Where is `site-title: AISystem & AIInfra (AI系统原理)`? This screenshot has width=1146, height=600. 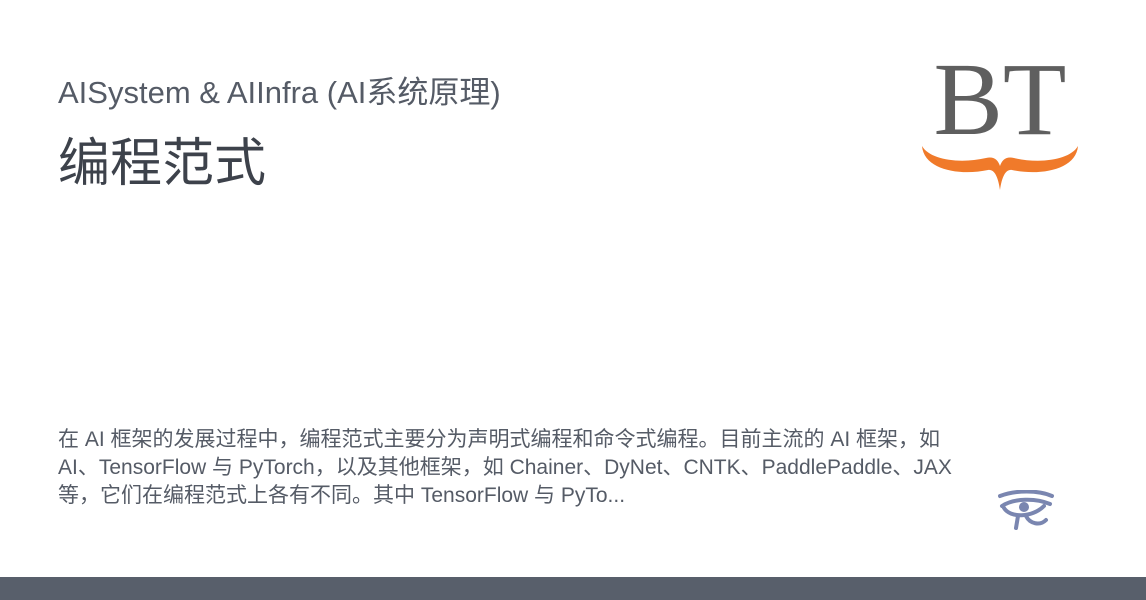 site-title: AISystem & AIInfra (AI系统原理) is located at coordinates (279, 92).